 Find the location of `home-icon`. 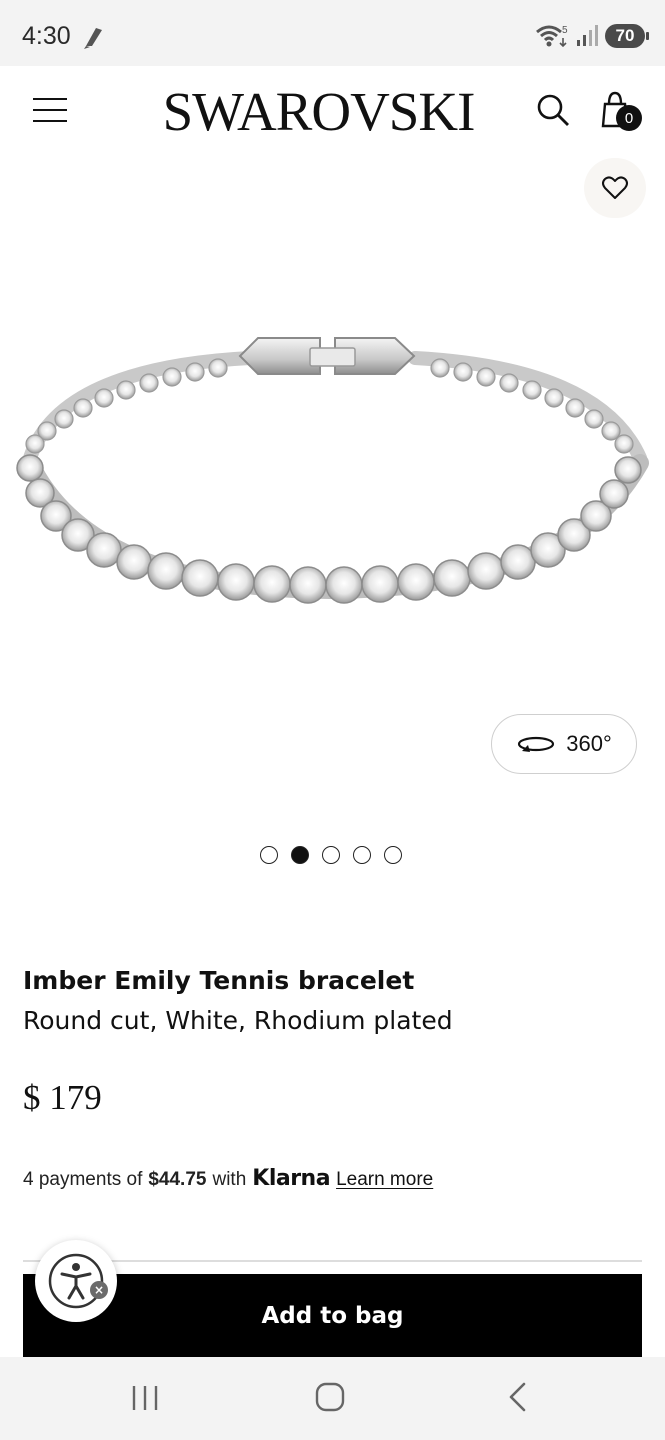

home-icon is located at coordinates (330, 1397).